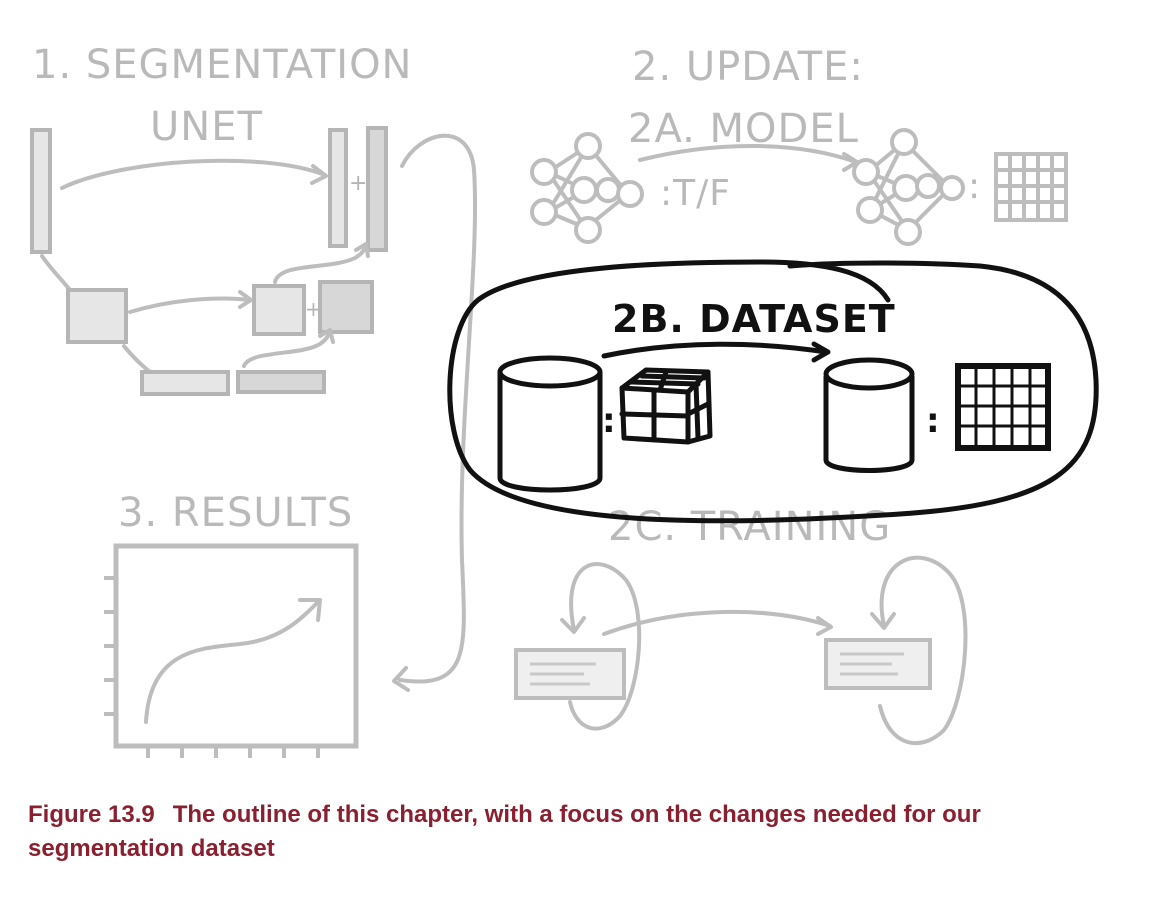  I want to click on unet-encoder-box, so click(97, 316).